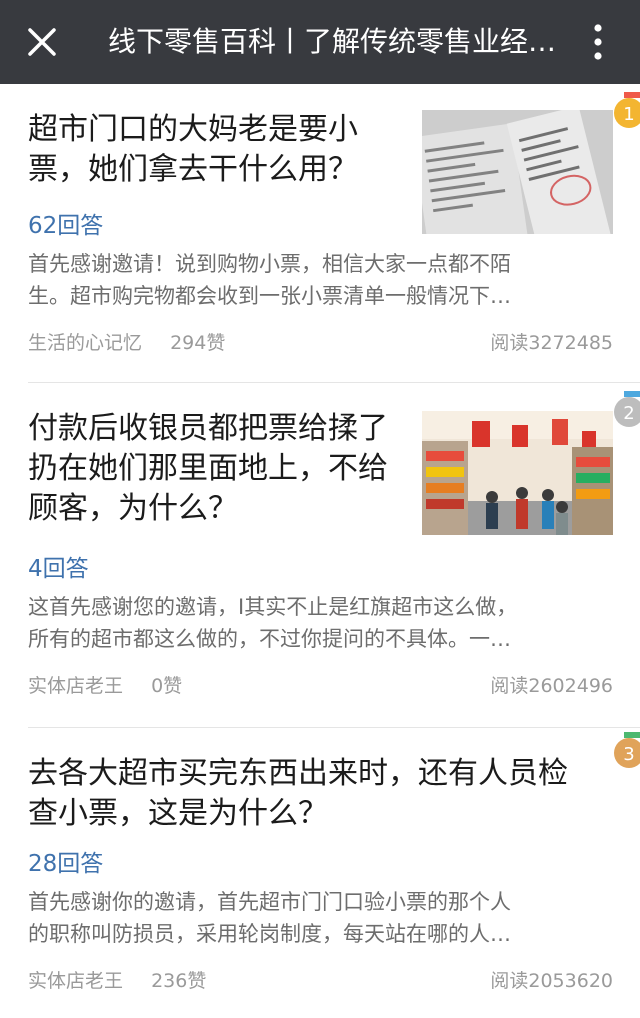 This screenshot has width=640, height=1018. I want to click on more-button, so click(598, 42).